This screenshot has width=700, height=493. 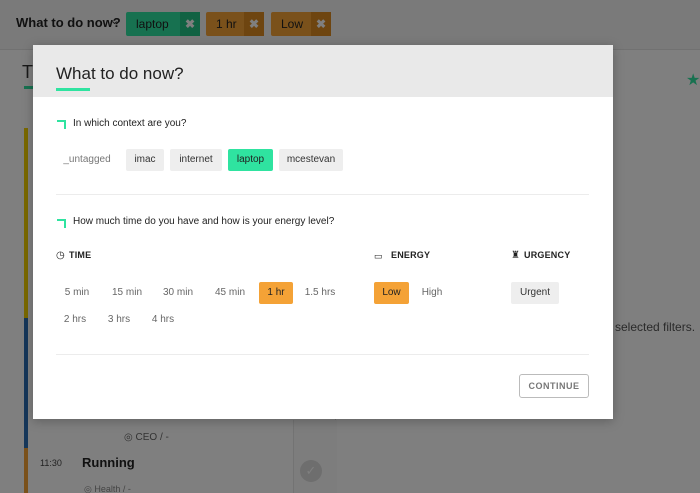 I want to click on context-chip-internet: internet, so click(x=196, y=160).